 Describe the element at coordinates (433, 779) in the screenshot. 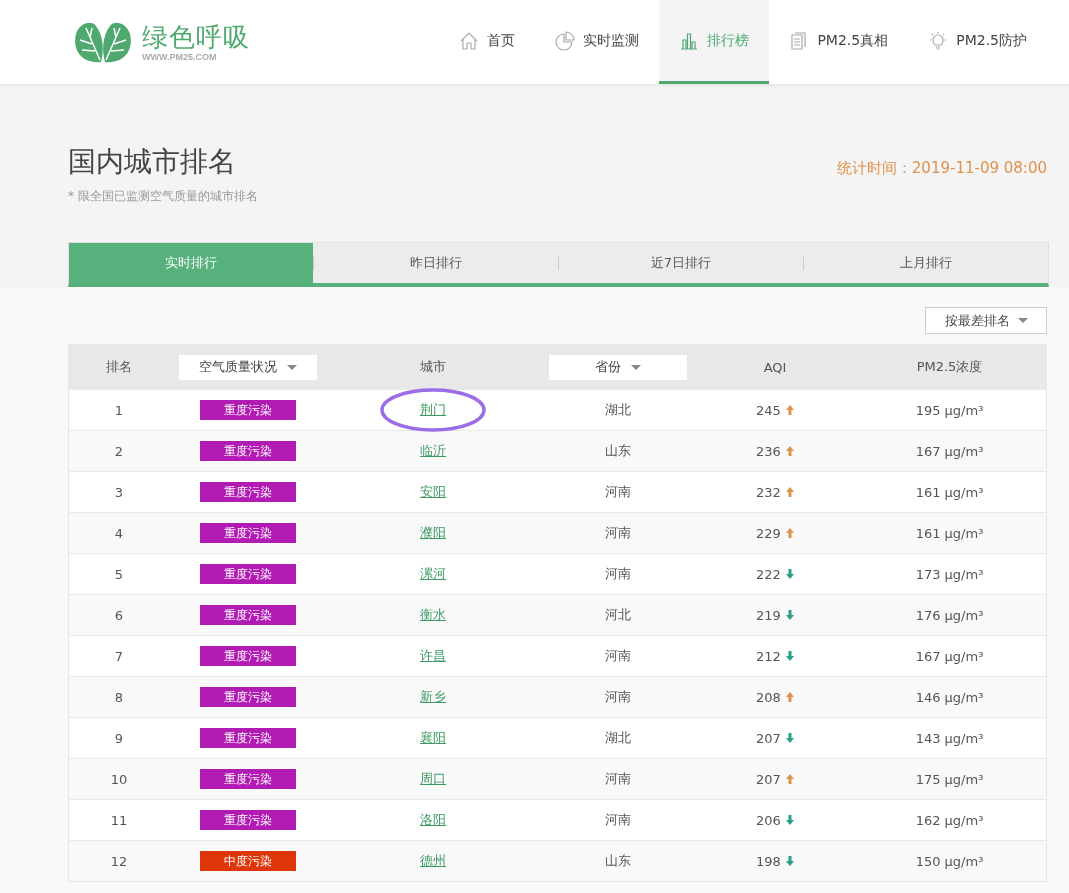

I see `city-link: 周口` at that location.